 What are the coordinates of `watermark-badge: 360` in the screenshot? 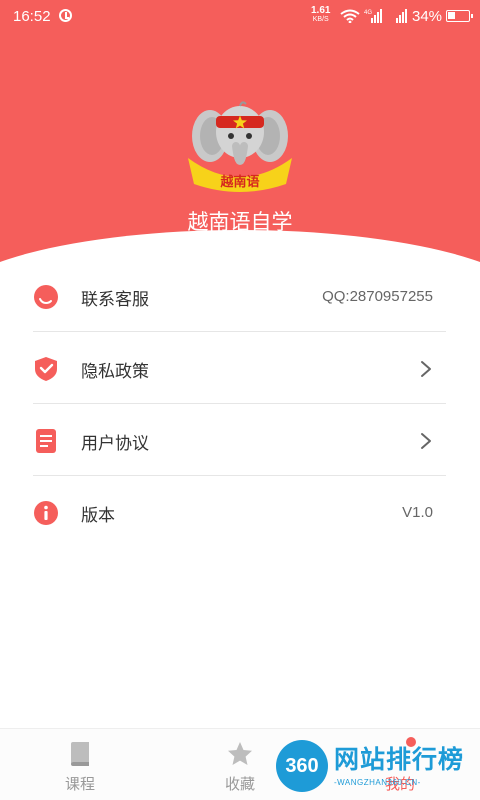 It's located at (302, 766).